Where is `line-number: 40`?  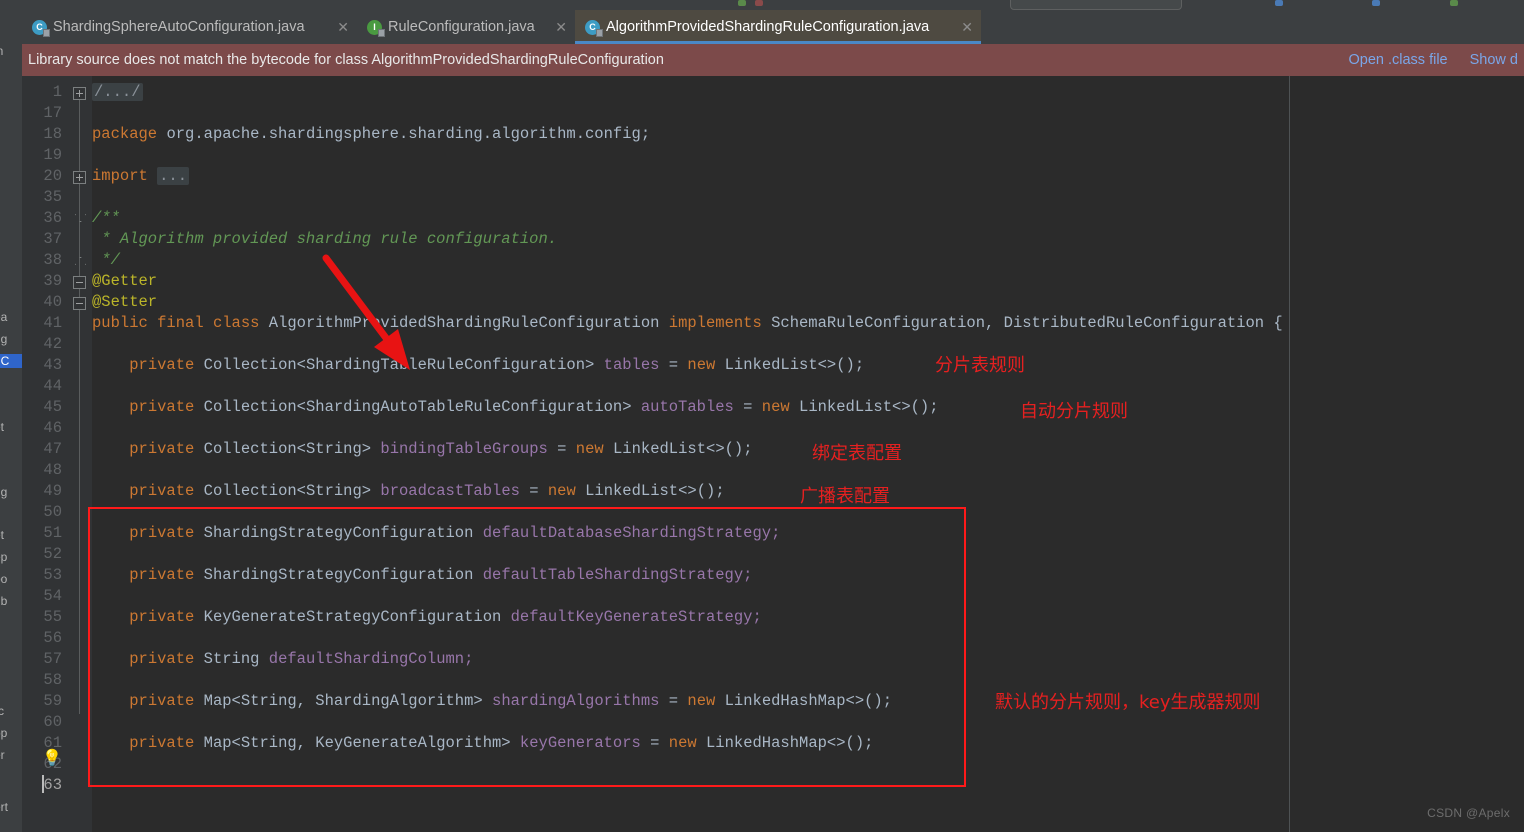
line-number: 40 is located at coordinates (52, 302).